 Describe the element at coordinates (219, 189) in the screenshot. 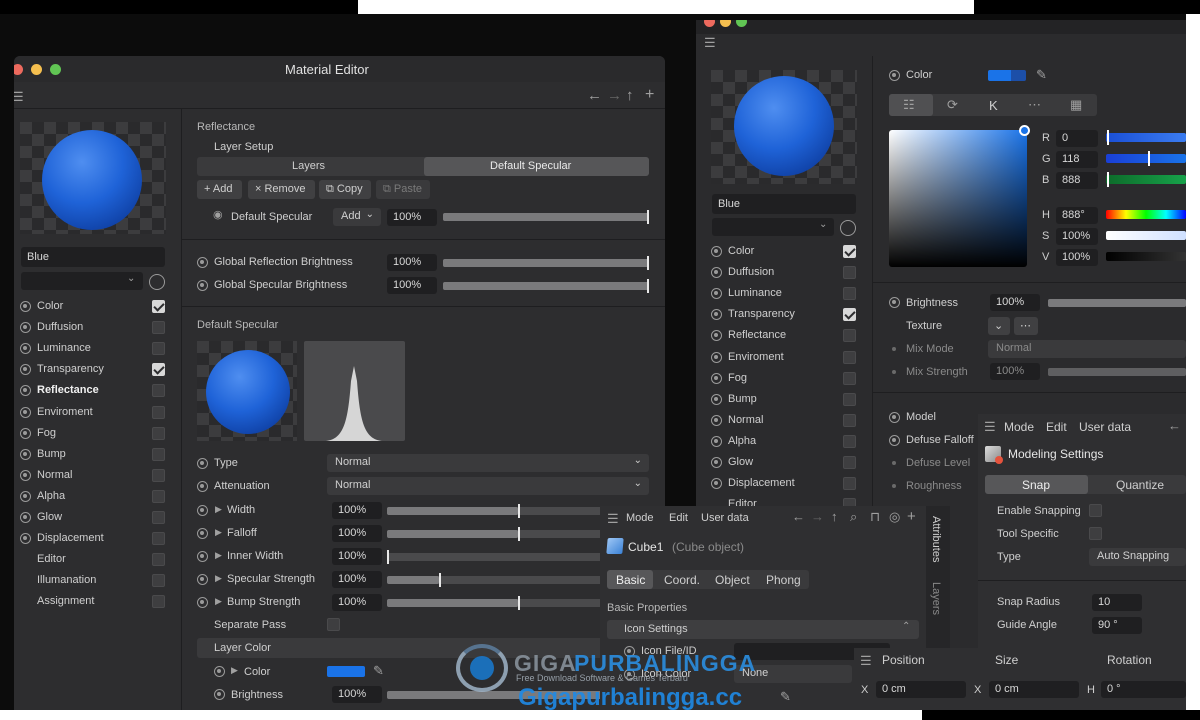

I see `add-button: + Add` at that location.